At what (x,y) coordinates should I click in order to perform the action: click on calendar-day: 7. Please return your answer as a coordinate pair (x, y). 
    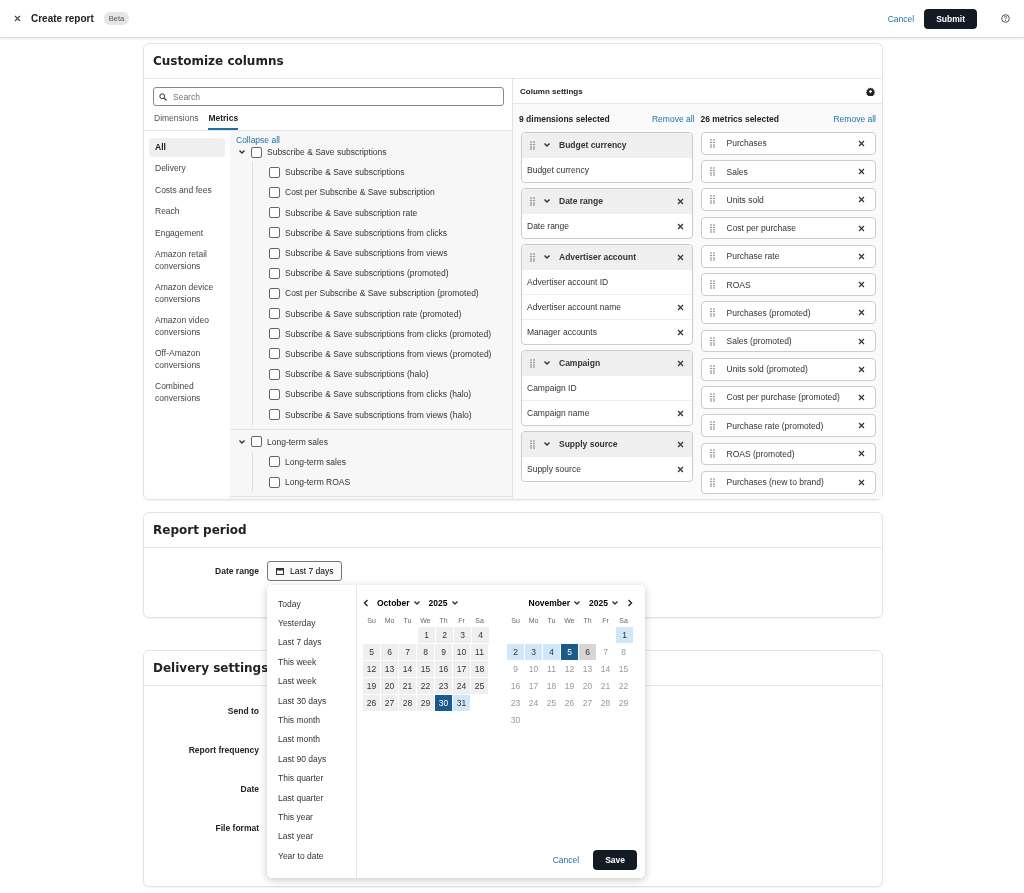
    Looking at the image, I should click on (407, 652).